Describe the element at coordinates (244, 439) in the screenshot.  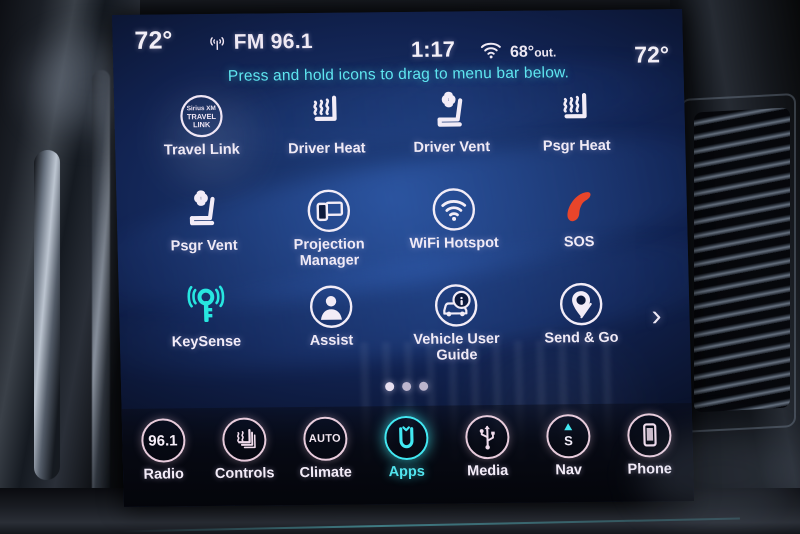
I see `controls-seat-icon` at that location.